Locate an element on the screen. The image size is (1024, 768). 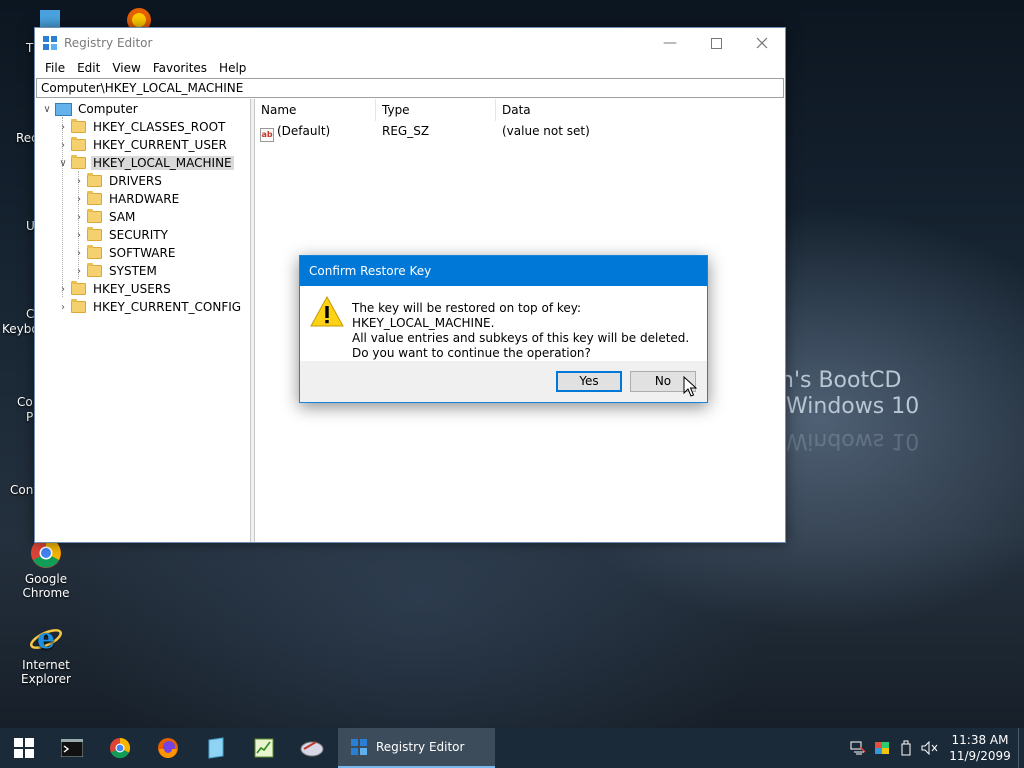
desktop-icon-internet-explorer: e Internet Explorer is located at coordinates (46, 654).